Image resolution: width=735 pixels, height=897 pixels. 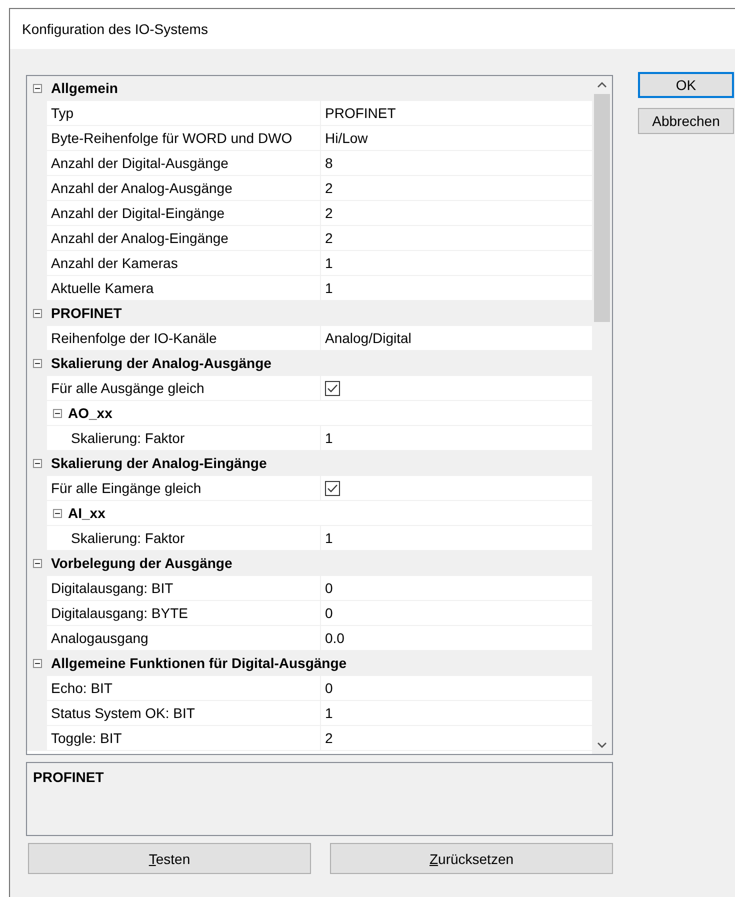 I want to click on scrollbar, so click(x=602, y=415).